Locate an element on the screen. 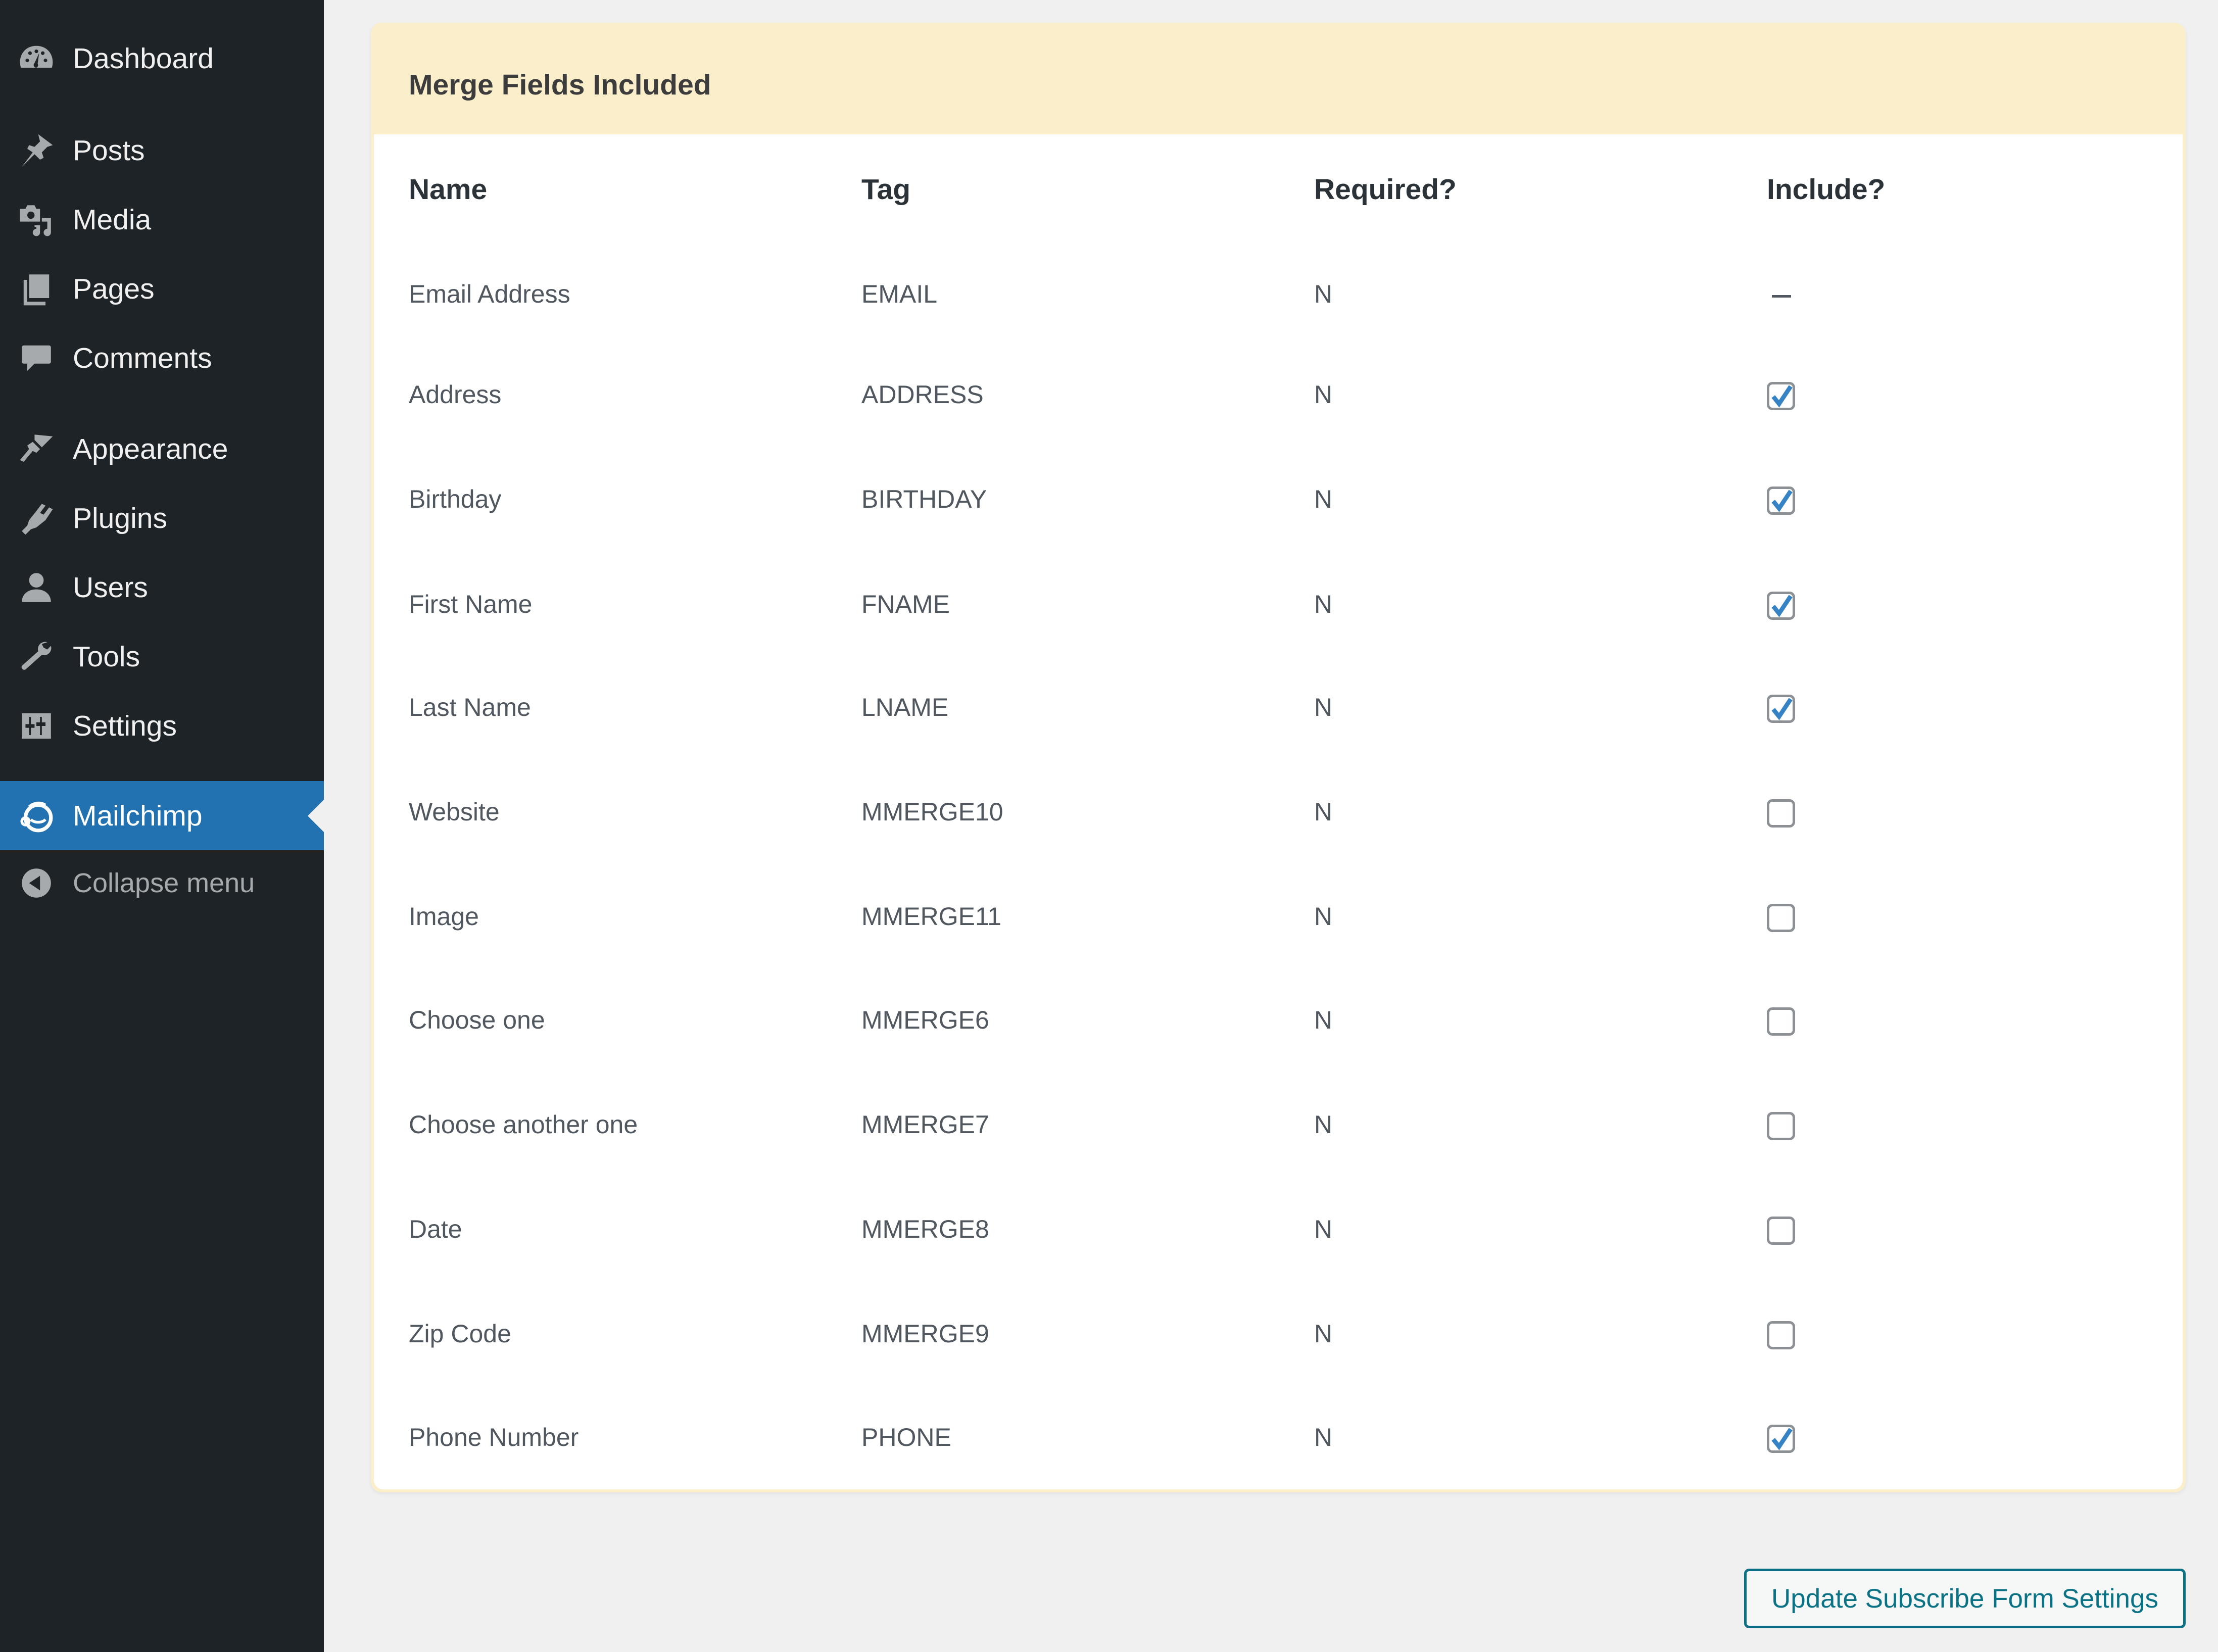 This screenshot has width=2218, height=1652. field-tag: MMERGE11 is located at coordinates (931, 916).